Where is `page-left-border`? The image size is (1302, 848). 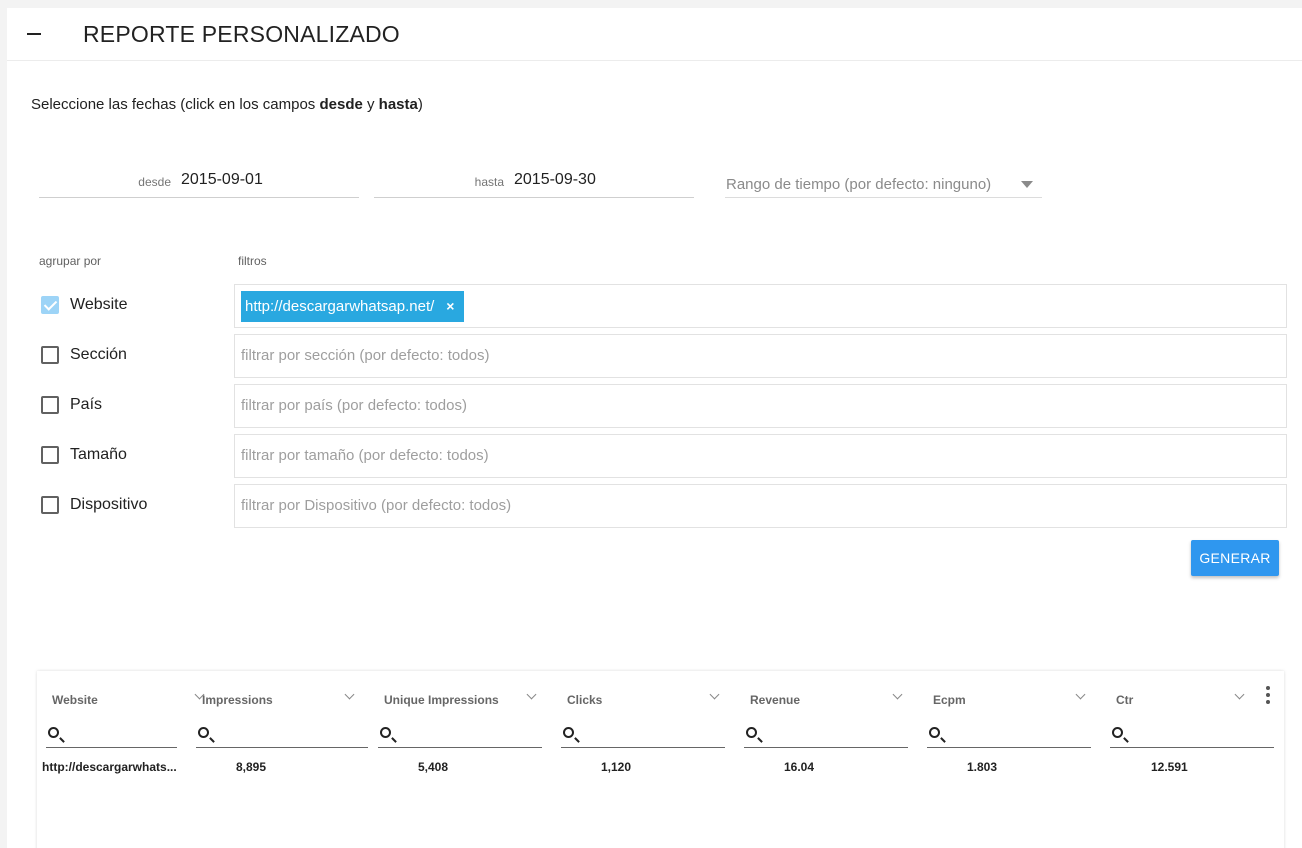 page-left-border is located at coordinates (3, 424).